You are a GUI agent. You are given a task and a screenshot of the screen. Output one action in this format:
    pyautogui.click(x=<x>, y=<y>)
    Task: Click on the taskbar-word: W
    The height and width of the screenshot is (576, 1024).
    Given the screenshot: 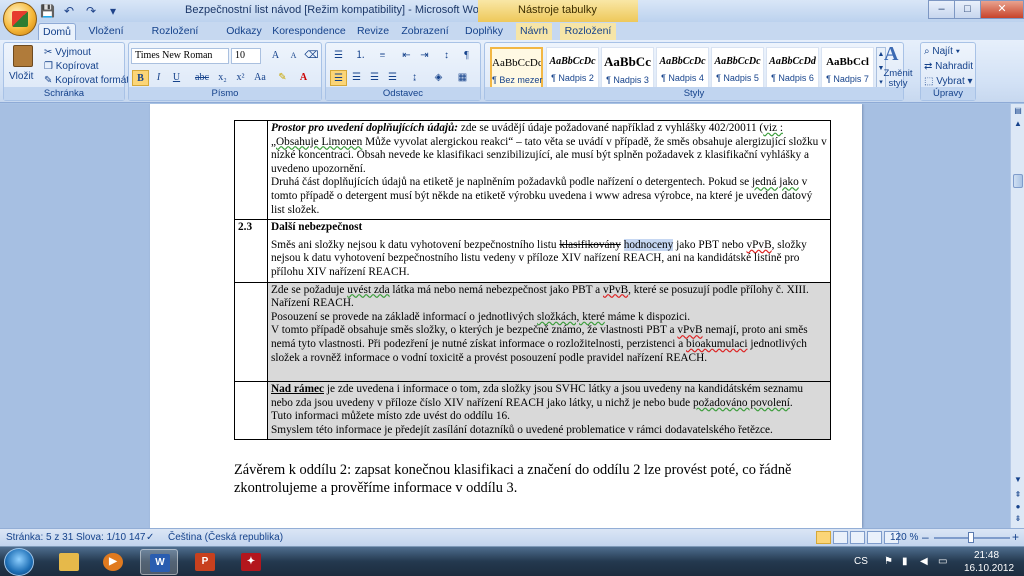 What is the action you would take?
    pyautogui.click(x=159, y=562)
    